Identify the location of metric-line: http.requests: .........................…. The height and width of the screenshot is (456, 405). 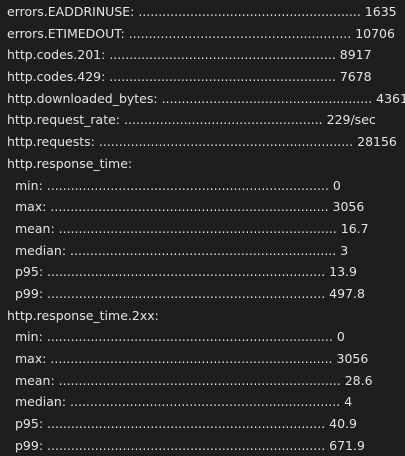
(202, 142).